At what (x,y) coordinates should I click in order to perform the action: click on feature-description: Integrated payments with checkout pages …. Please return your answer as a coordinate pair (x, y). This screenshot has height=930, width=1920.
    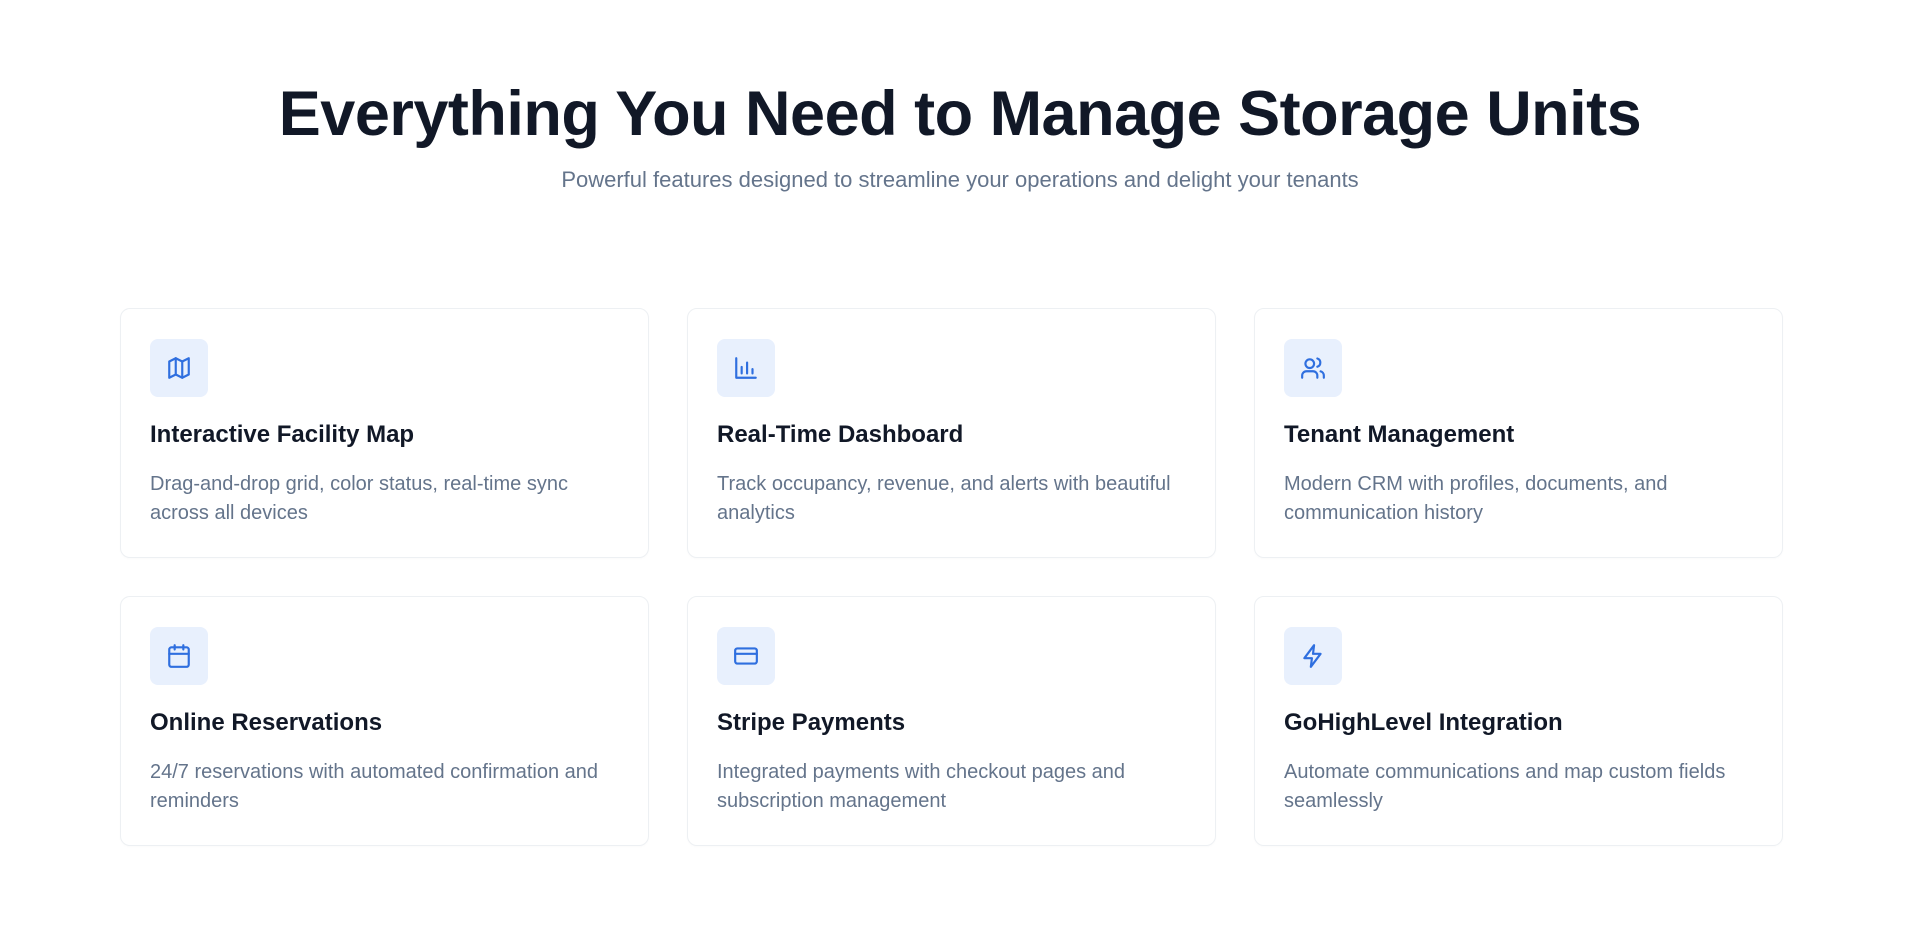
    Looking at the image, I should click on (921, 786).